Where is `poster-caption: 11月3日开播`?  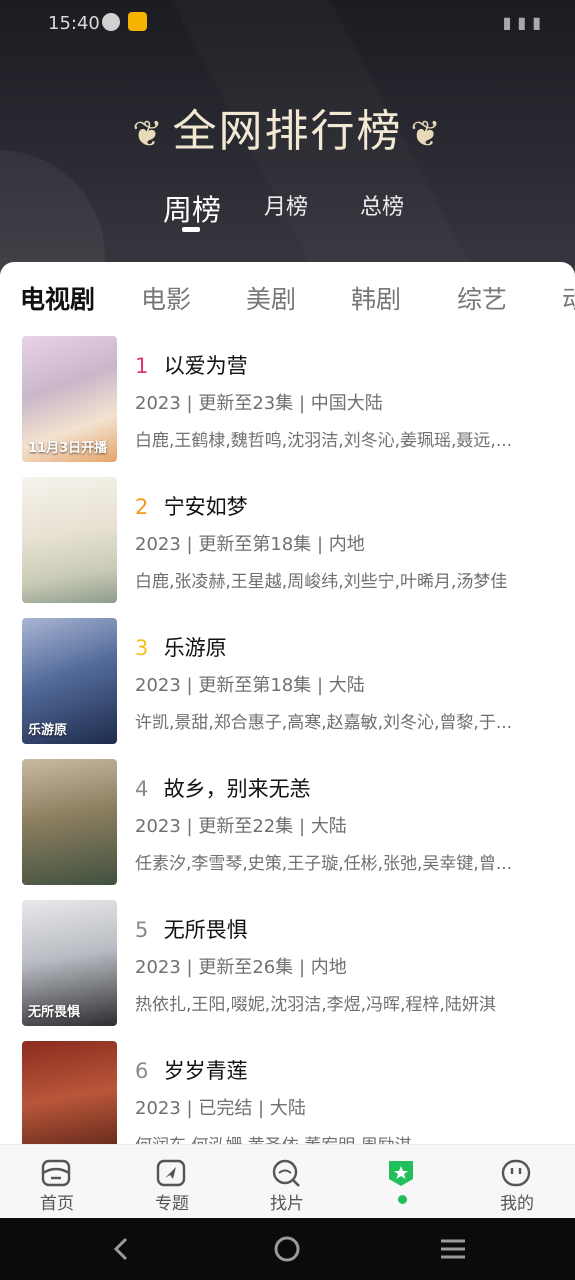
poster-caption: 11月3日开播 is located at coordinates (68, 448).